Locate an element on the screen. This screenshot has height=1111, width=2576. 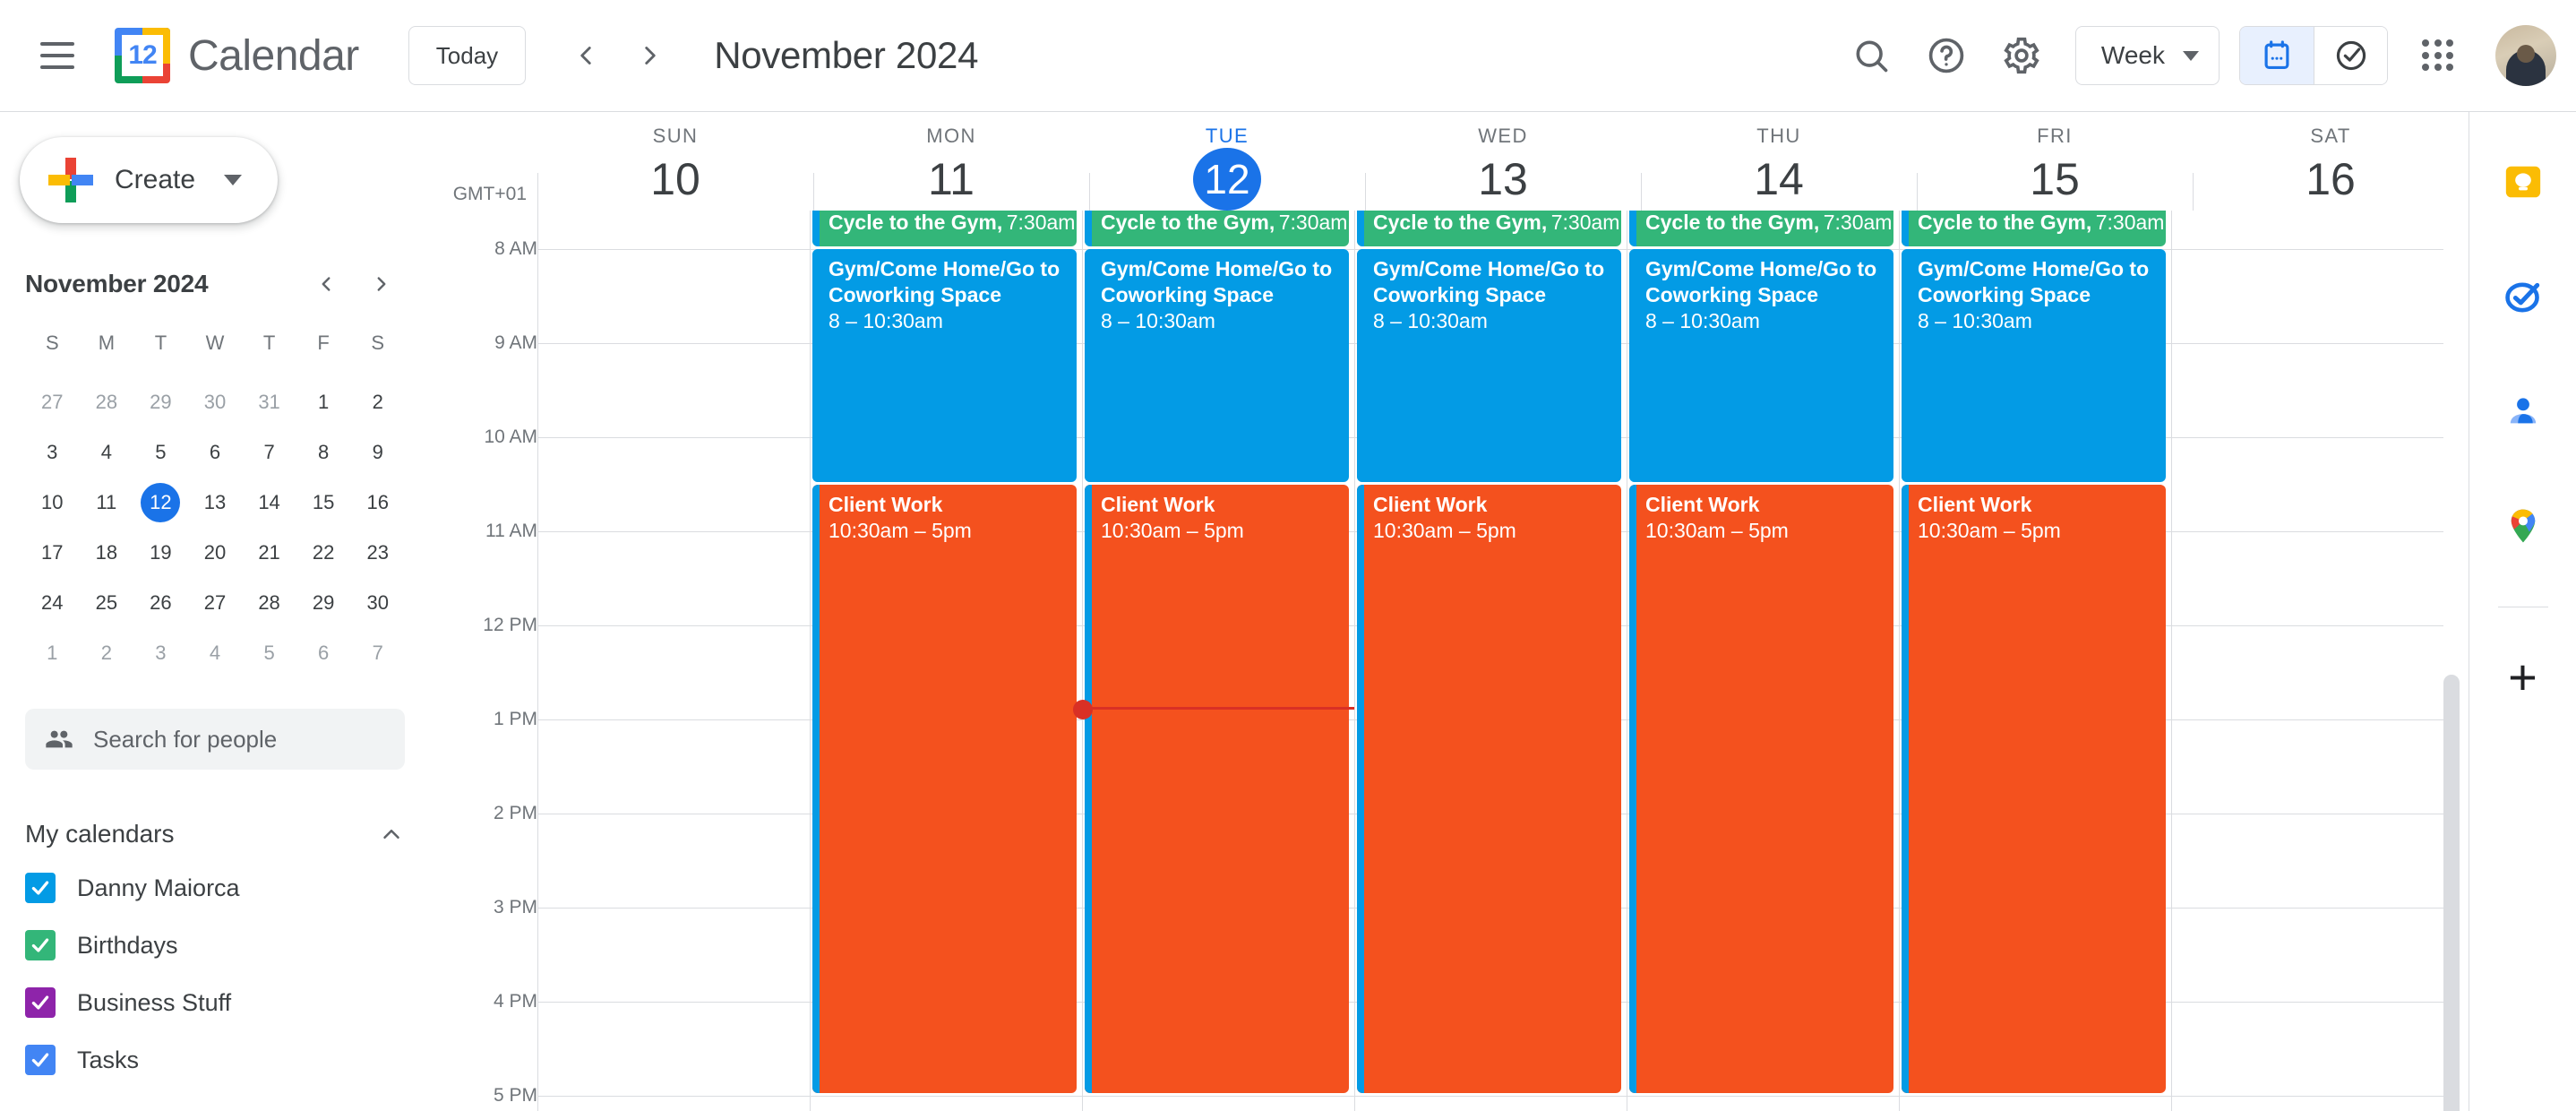
mini-calendar-day: 12 is located at coordinates (160, 503).